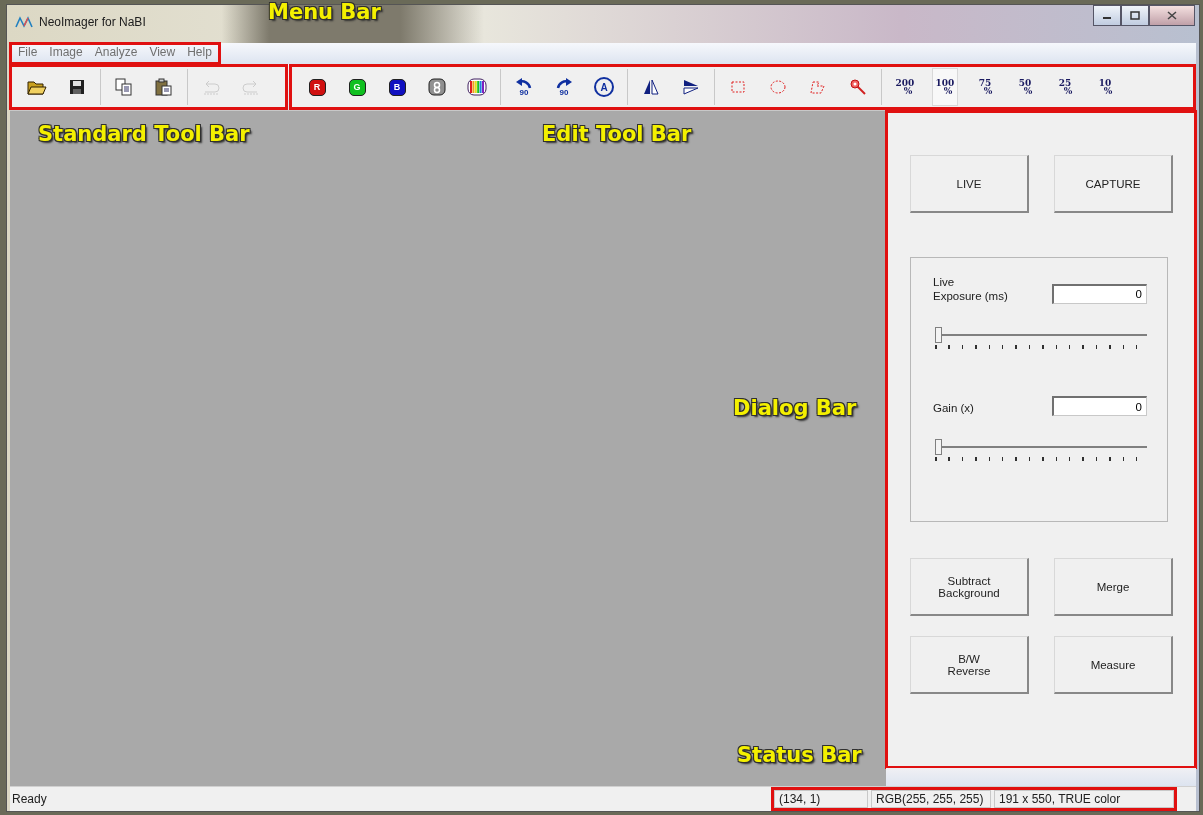  What do you see at coordinates (1025, 87) in the screenshot?
I see `zoom-button: 50 %` at bounding box center [1025, 87].